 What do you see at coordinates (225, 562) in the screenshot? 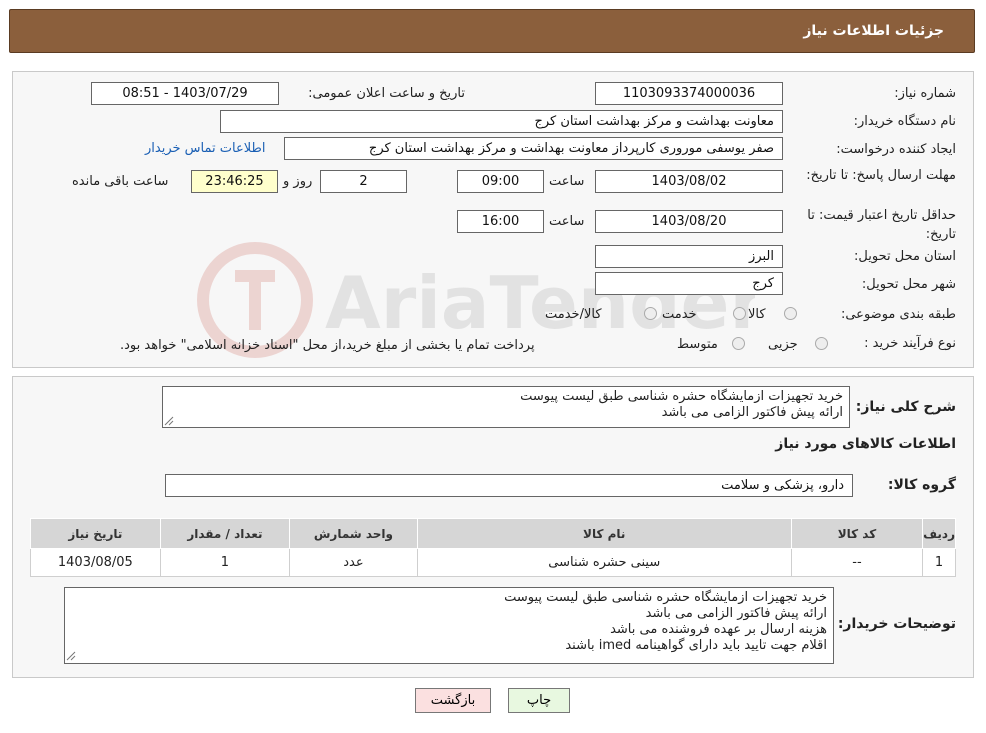
I see `cell-quantity: 1` at bounding box center [225, 562].